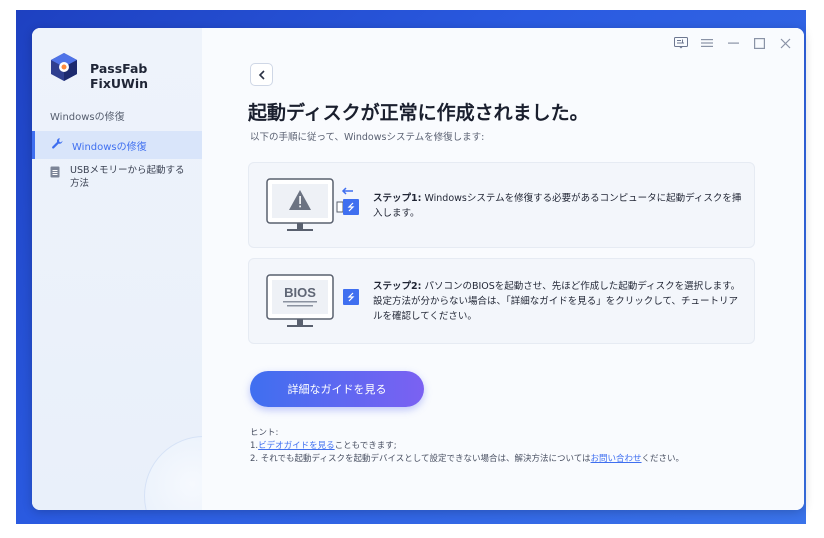 Image resolution: width=824 pixels, height=538 pixels. I want to click on screenshot-border-top, so click(412, 5).